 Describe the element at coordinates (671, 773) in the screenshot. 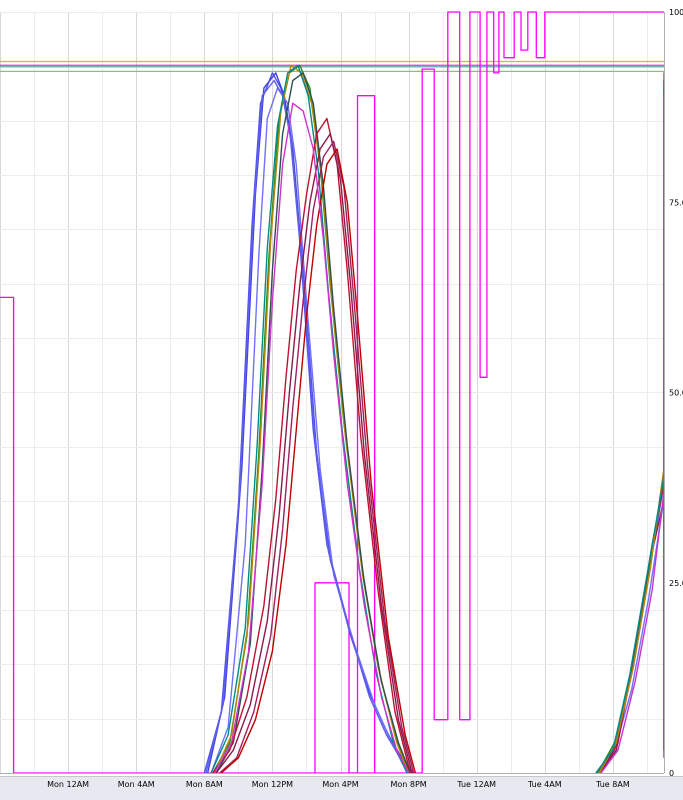

I see `y-tick-label: 0` at that location.